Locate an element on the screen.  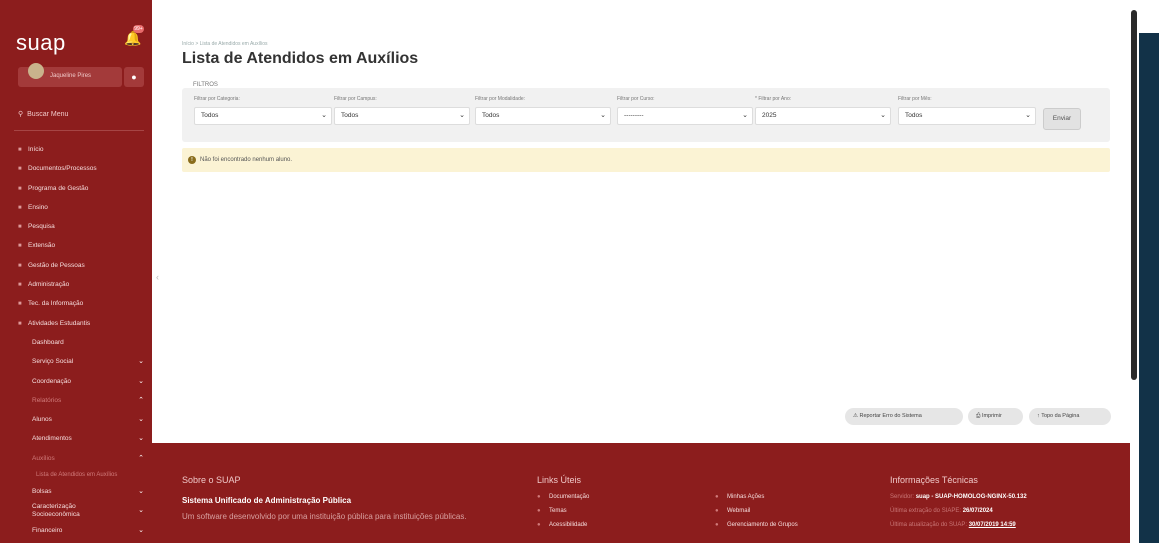
sidebar-item-lista-atendidos: Lista de Atendidos em Auxílios is located at coordinates (76, 475).